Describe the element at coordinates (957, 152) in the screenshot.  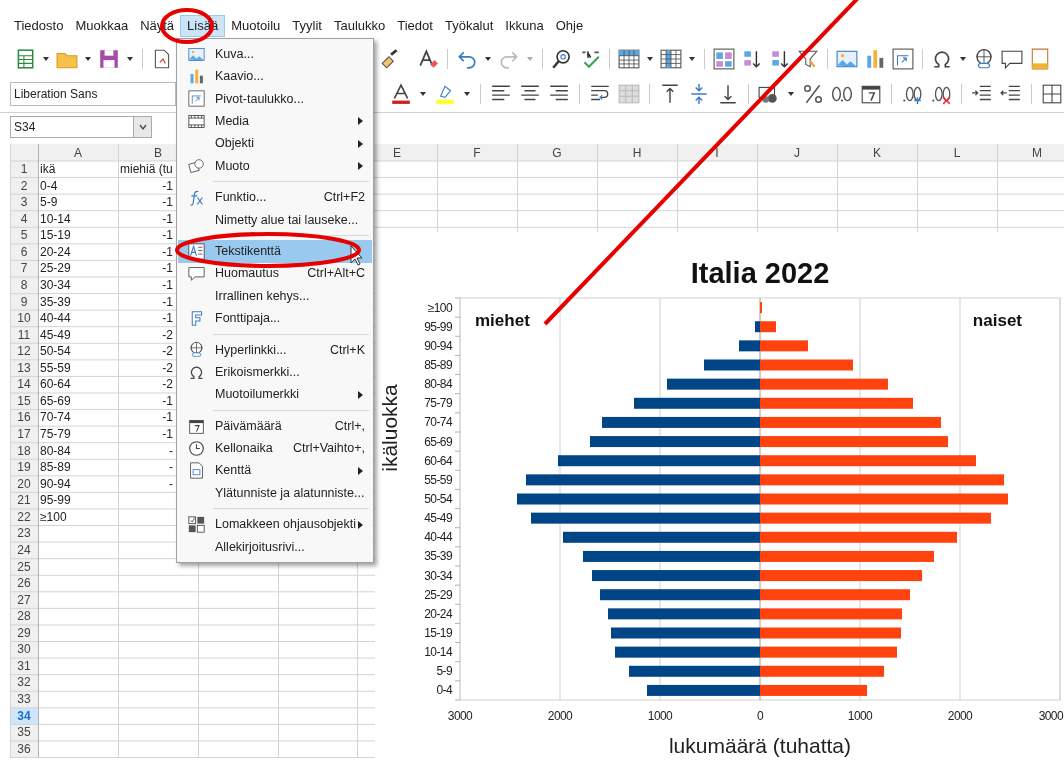
I see `column-header: L` at that location.